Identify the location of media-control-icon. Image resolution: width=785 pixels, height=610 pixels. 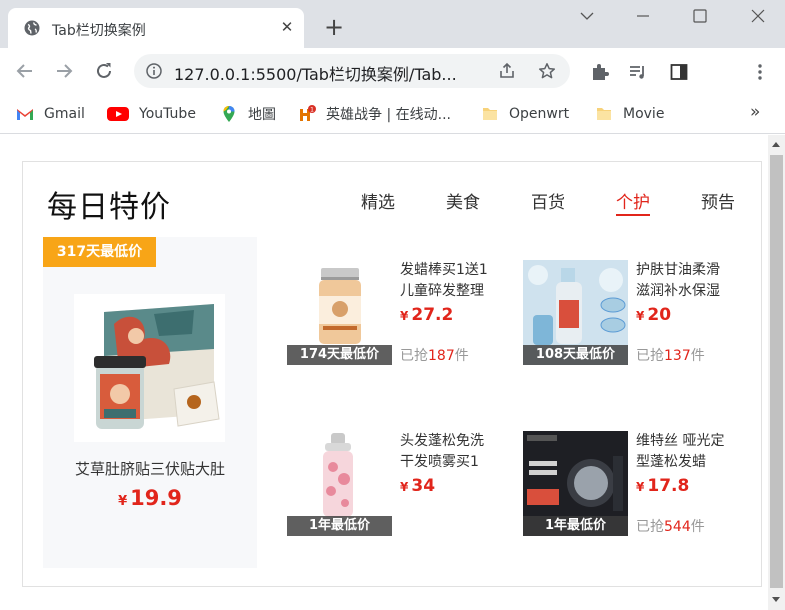
(638, 72).